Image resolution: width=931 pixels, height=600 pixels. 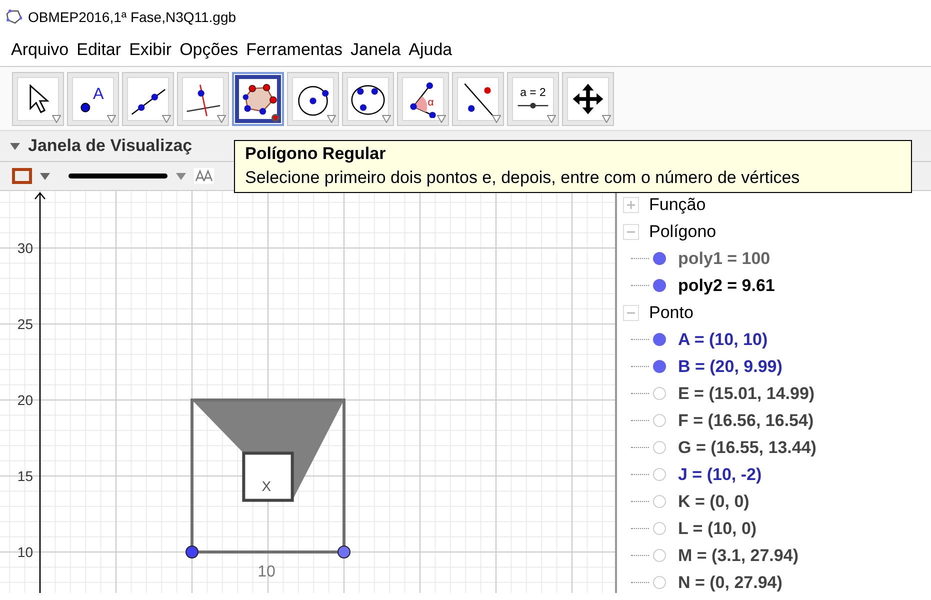 I want to click on app-icon, so click(x=14, y=17).